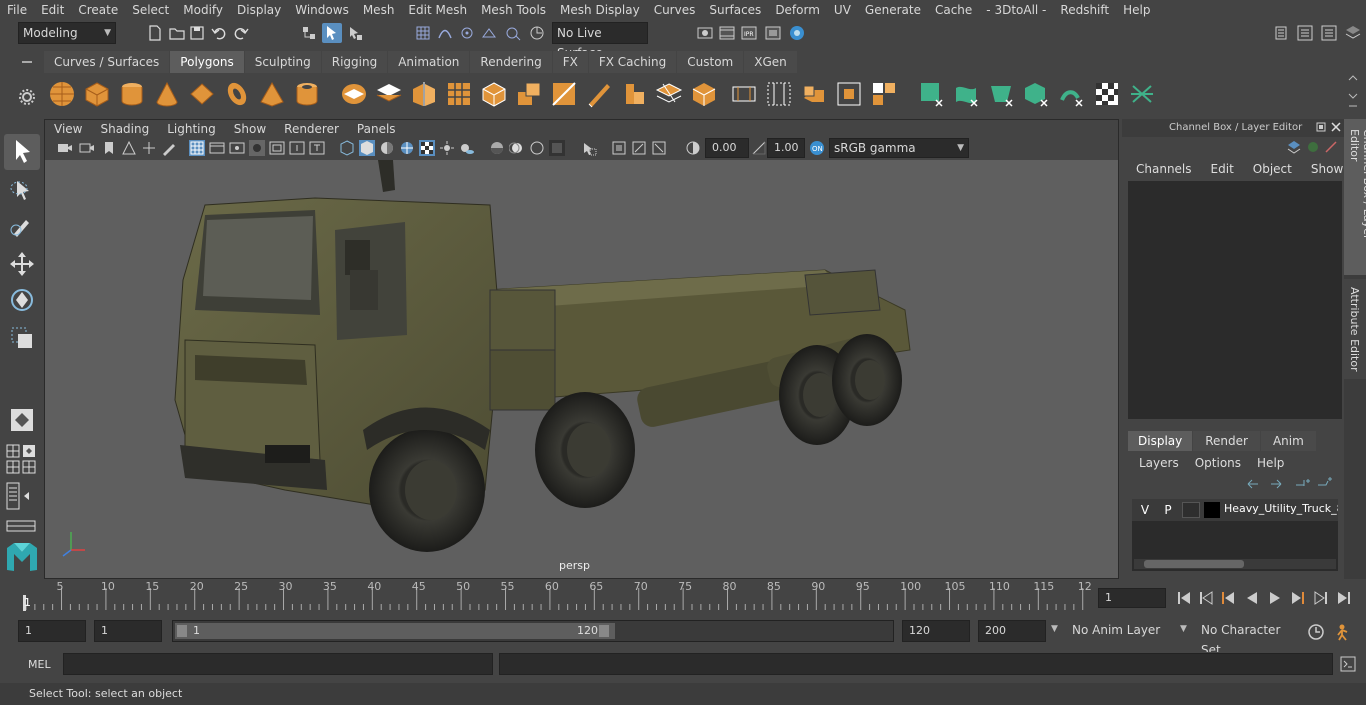  I want to click on save-scene-icon, so click(197, 33).